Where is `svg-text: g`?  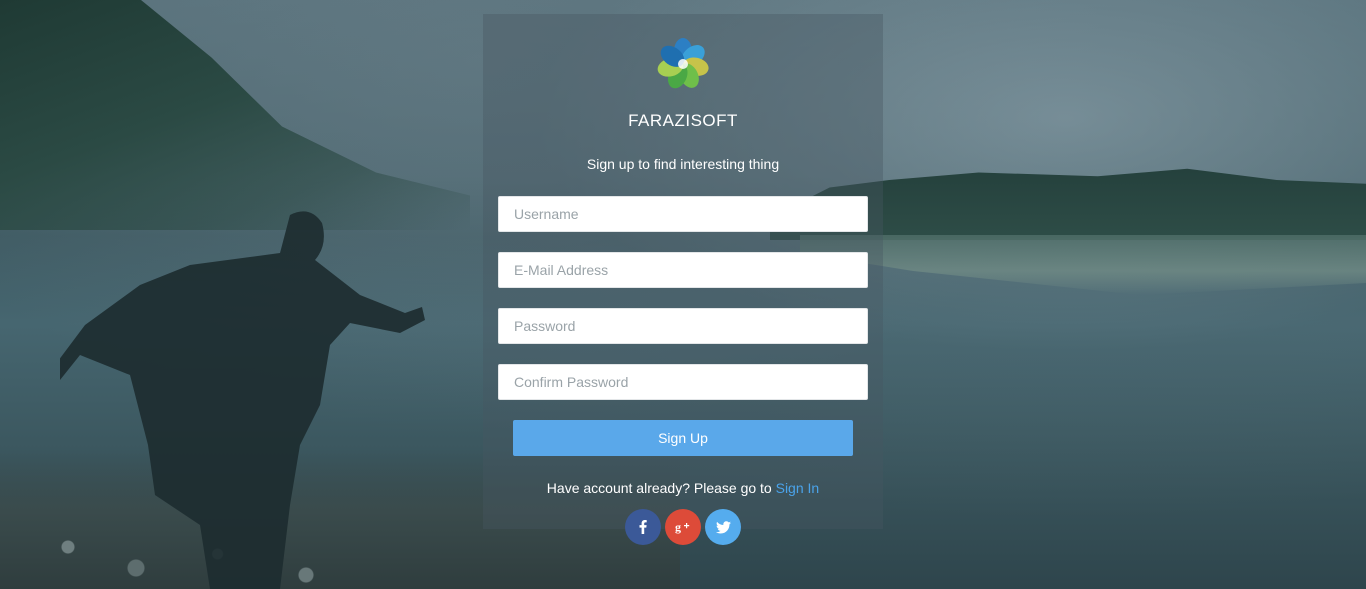
svg-text: g is located at coordinates (678, 527).